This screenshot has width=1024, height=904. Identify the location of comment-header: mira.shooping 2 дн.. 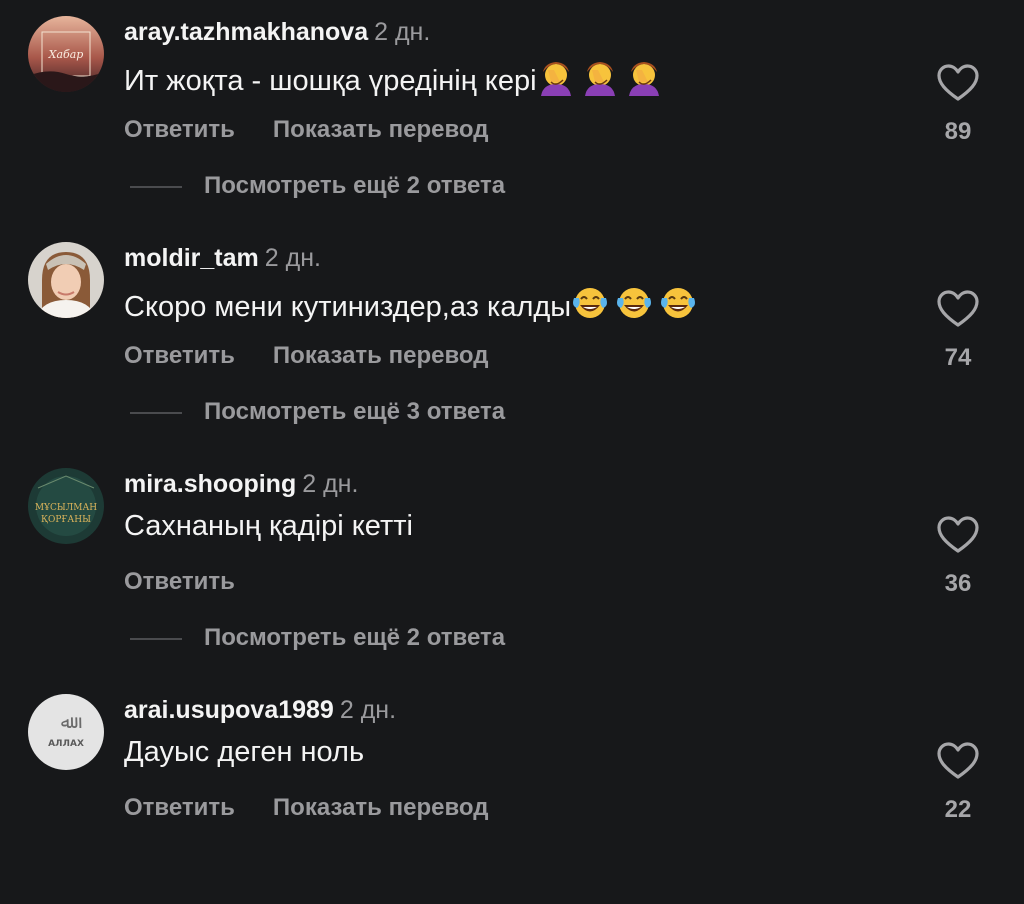
(241, 484).